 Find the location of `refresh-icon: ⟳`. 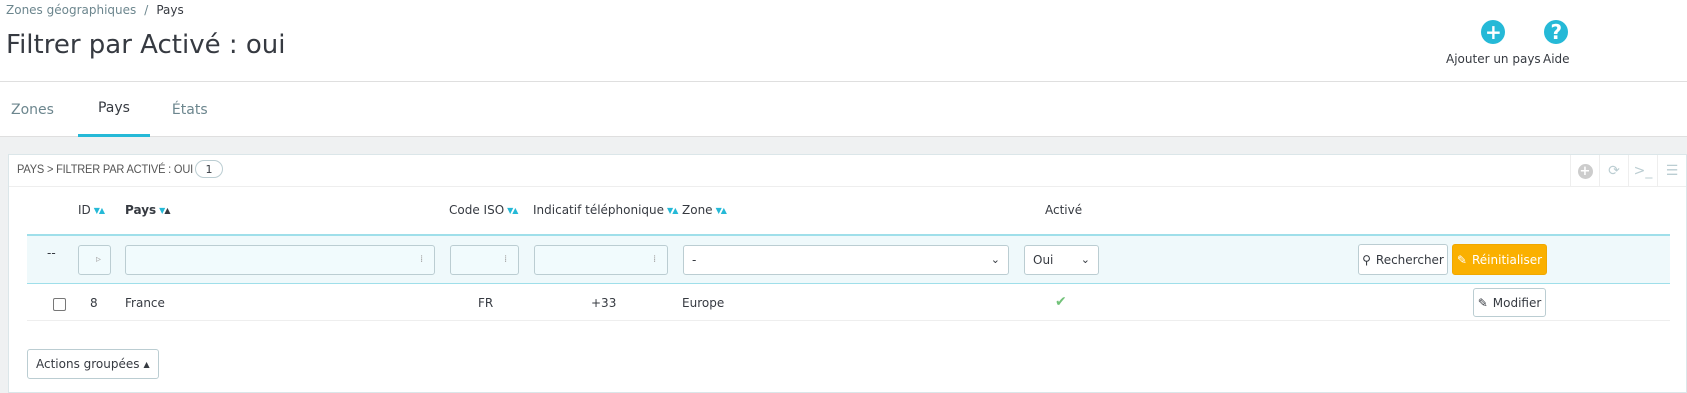

refresh-icon: ⟳ is located at coordinates (1614, 171).